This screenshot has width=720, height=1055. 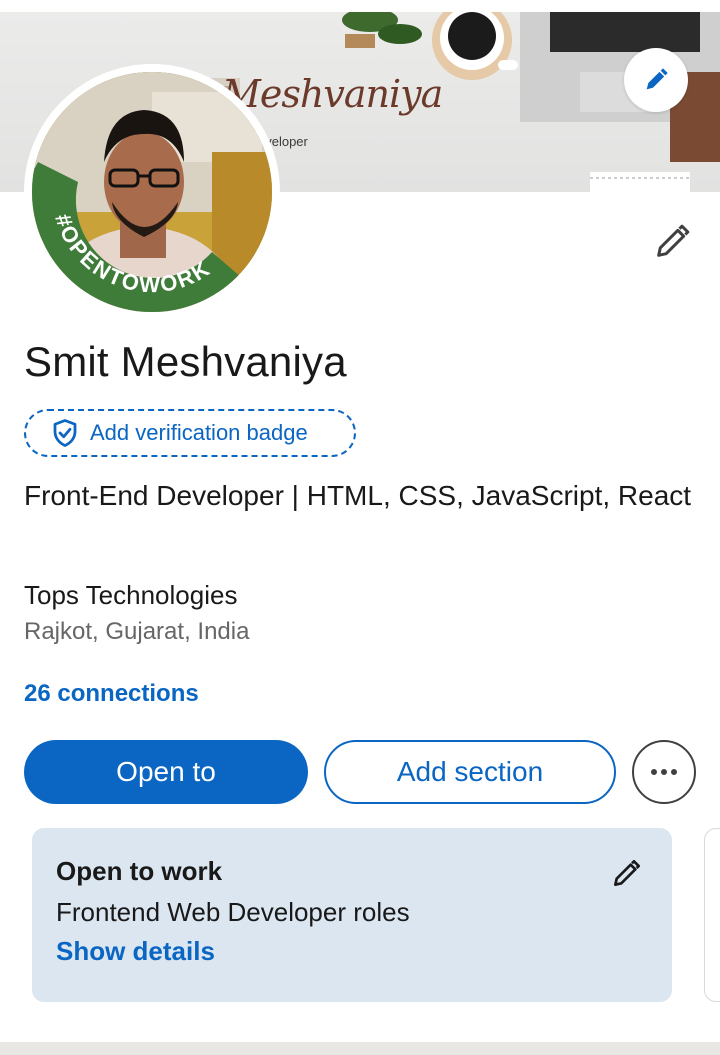 What do you see at coordinates (131, 595) in the screenshot?
I see `profile-company: Tops Technologies` at bounding box center [131, 595].